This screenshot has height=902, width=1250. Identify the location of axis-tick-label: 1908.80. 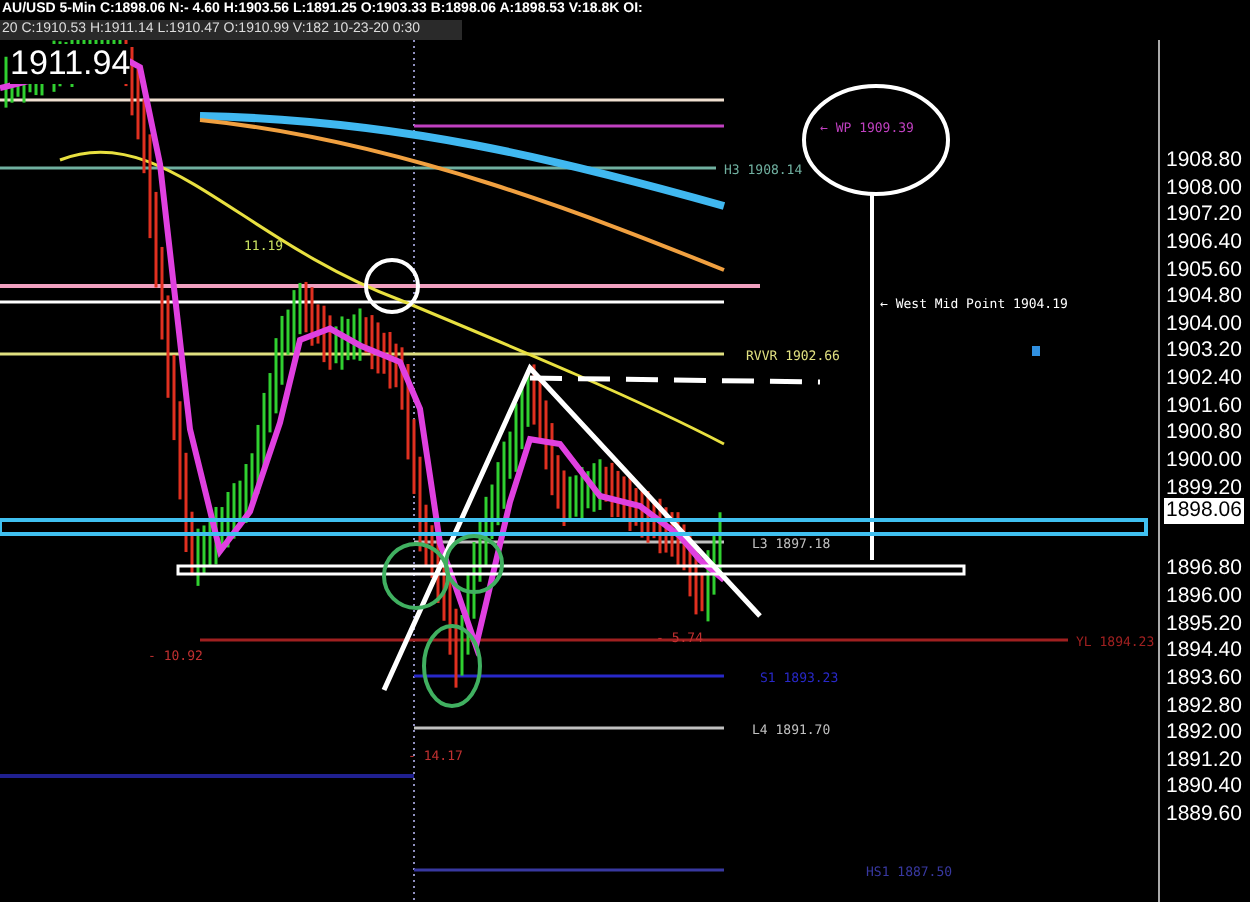
(1204, 160).